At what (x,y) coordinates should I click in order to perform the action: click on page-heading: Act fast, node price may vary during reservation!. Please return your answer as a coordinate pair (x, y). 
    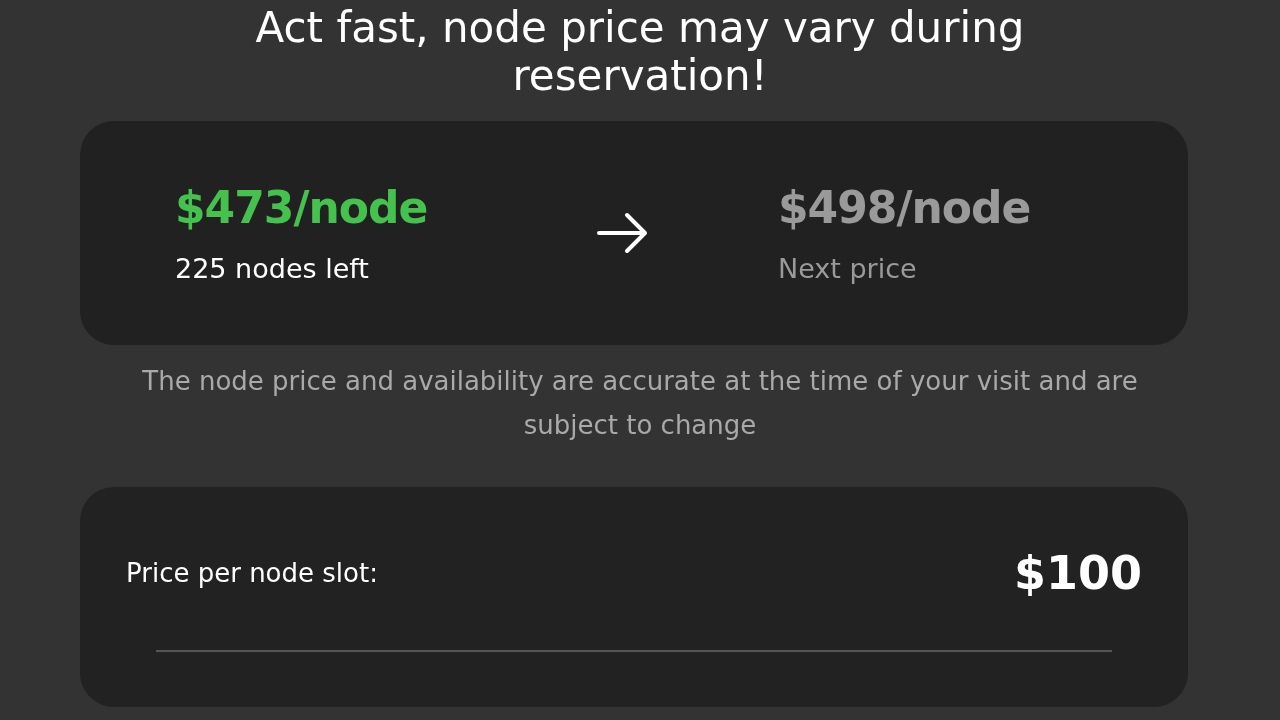
    Looking at the image, I should click on (640, 51).